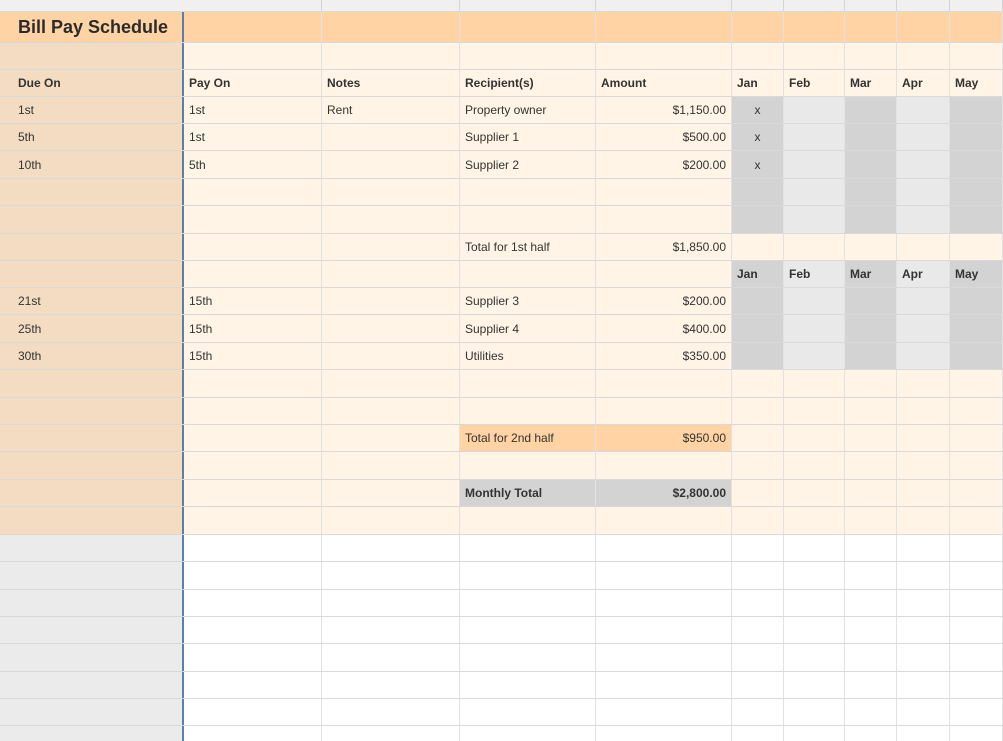 The width and height of the screenshot is (1003, 741). I want to click on due-on-cell: 25th, so click(92, 328).